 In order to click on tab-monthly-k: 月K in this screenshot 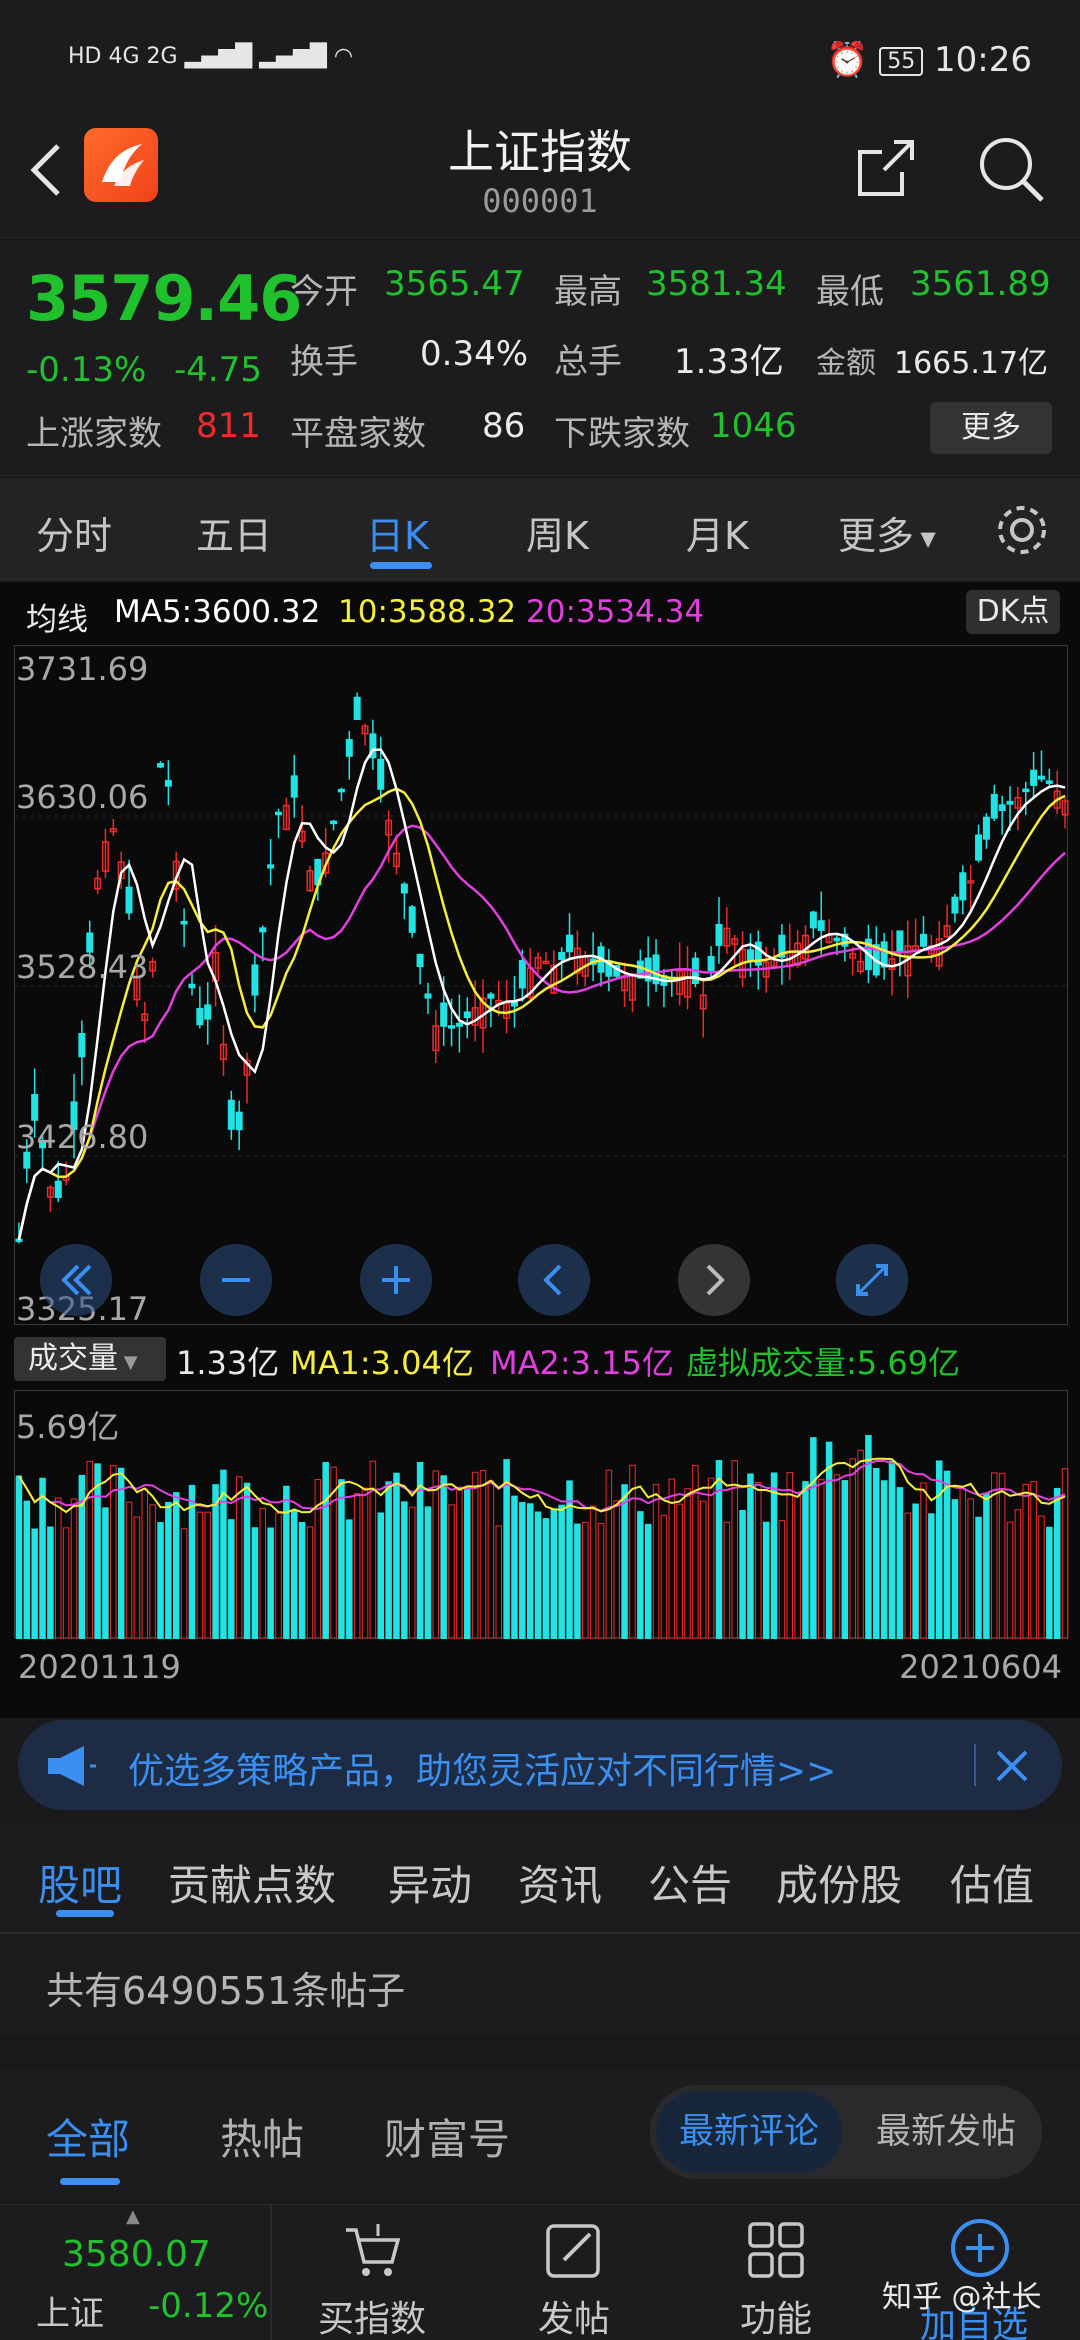, I will do `click(717, 532)`.